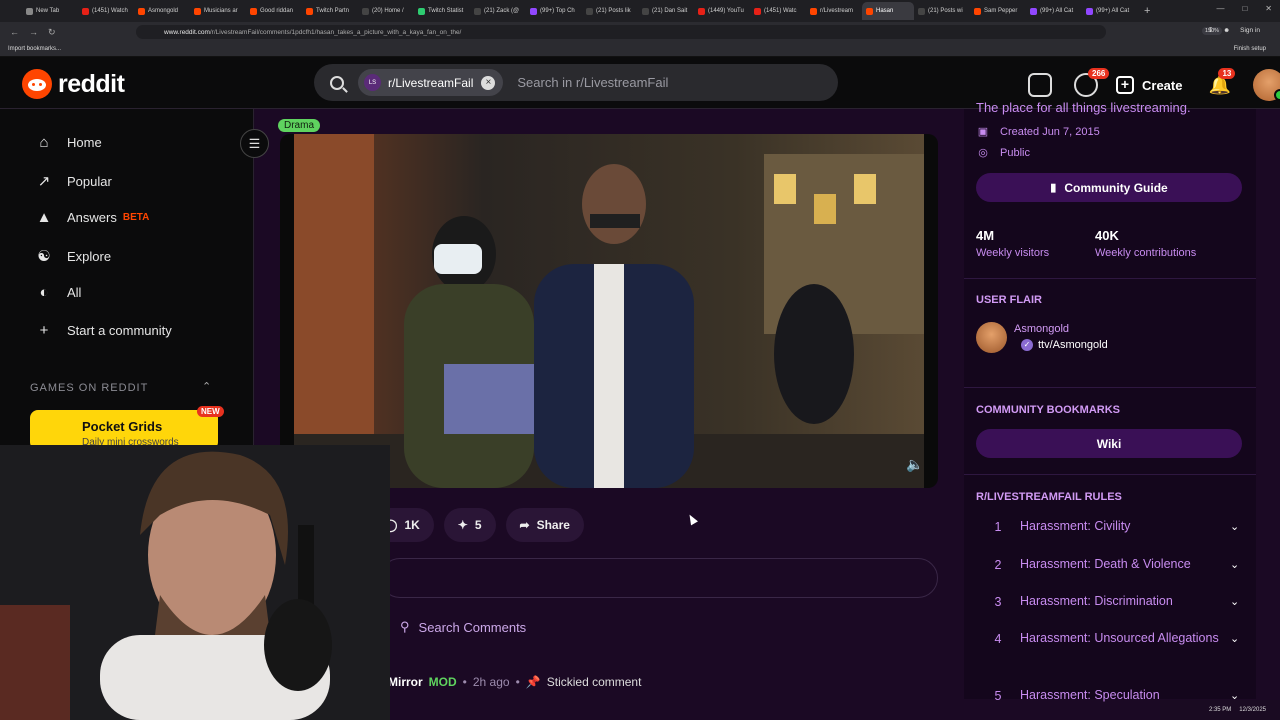  Describe the element at coordinates (888, 11) in the screenshot. I see `browser-tab: Hasan` at that location.